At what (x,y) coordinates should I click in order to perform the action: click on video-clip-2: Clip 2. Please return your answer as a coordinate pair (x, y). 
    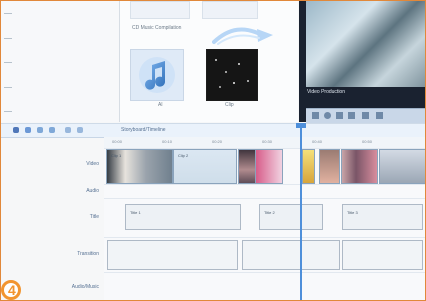
    Looking at the image, I should click on (205, 166).